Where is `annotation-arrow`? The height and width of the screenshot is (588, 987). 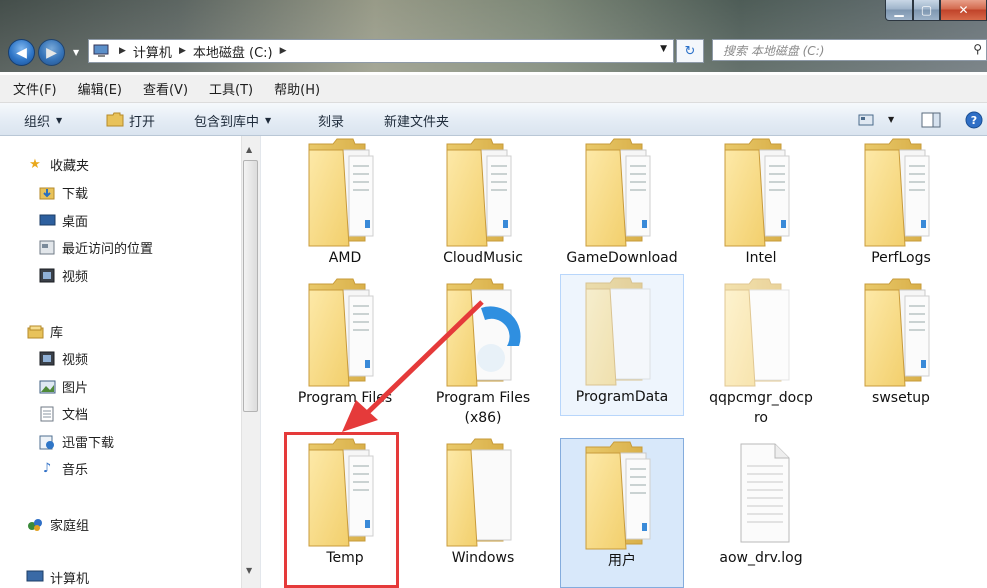
annotation-arrow is located at coordinates (413, 366).